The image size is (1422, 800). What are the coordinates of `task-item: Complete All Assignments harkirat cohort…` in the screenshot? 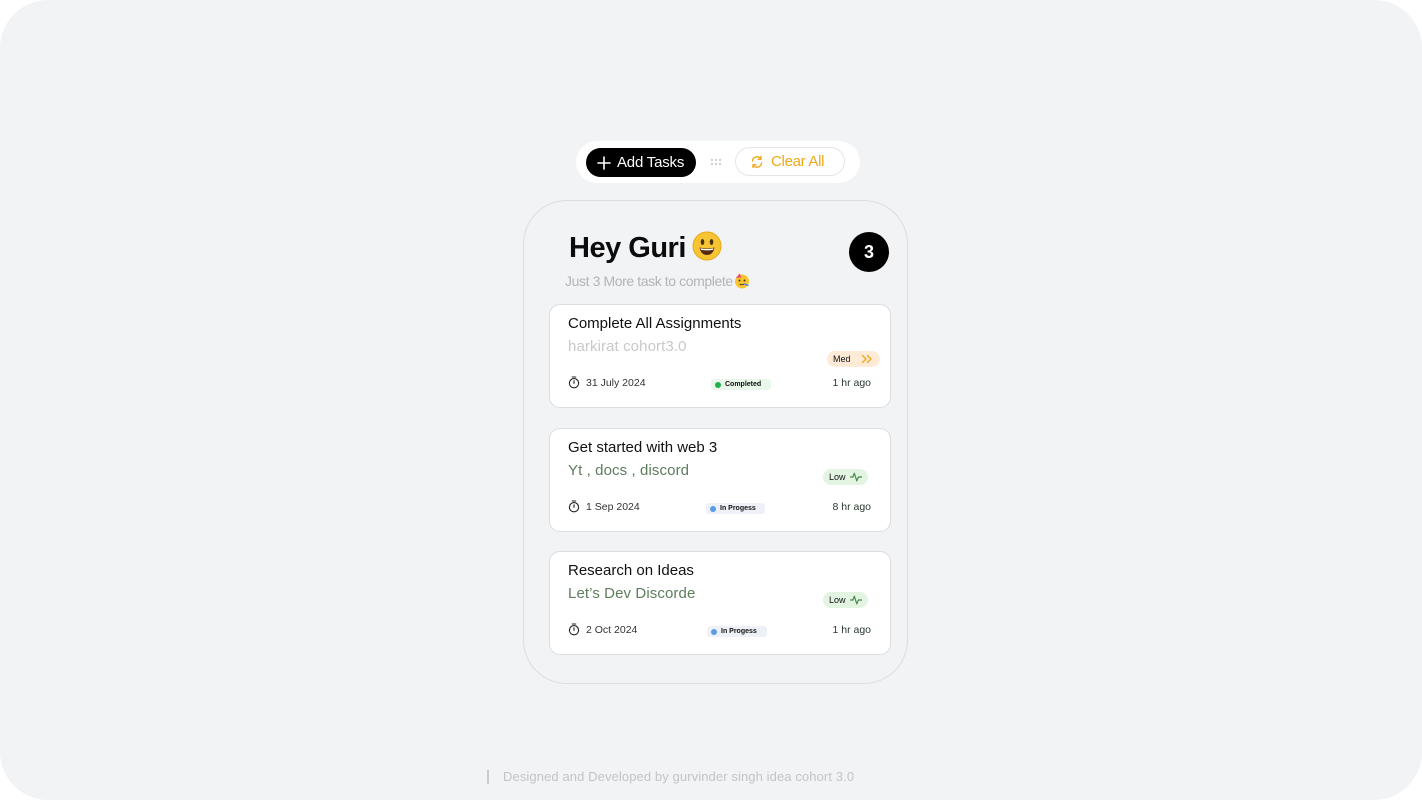 It's located at (720, 356).